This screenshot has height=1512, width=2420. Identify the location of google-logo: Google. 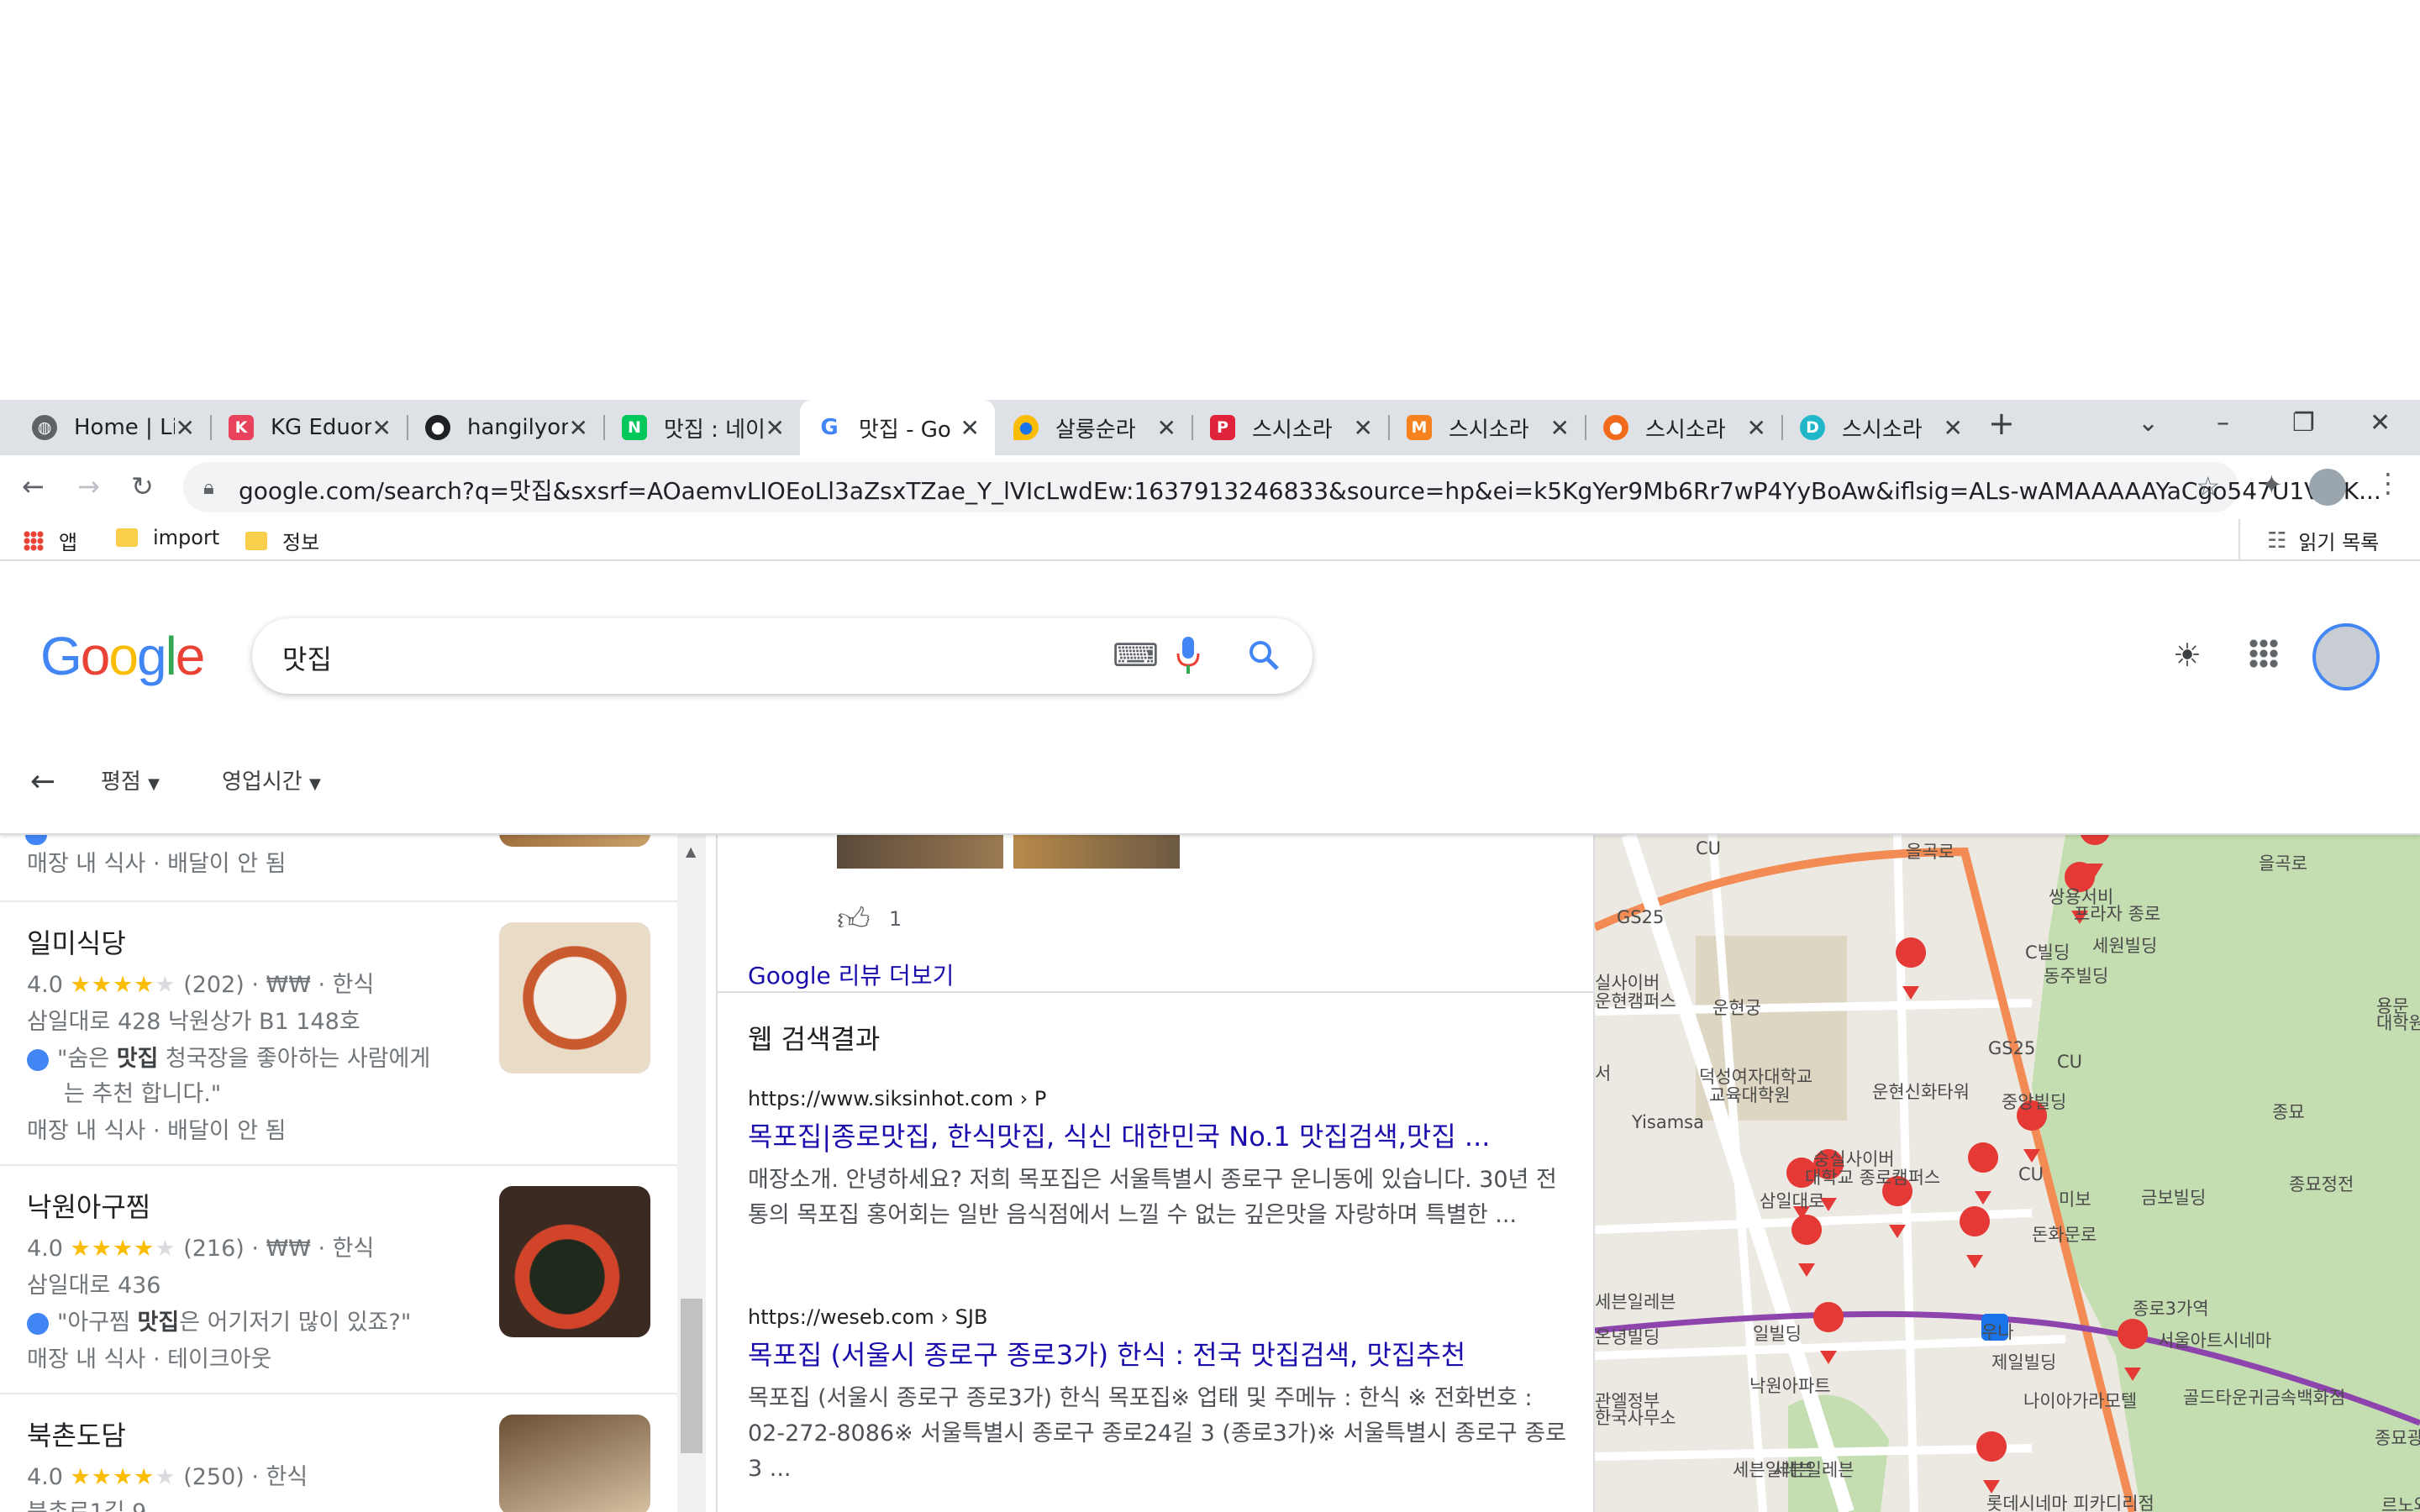
(123, 656).